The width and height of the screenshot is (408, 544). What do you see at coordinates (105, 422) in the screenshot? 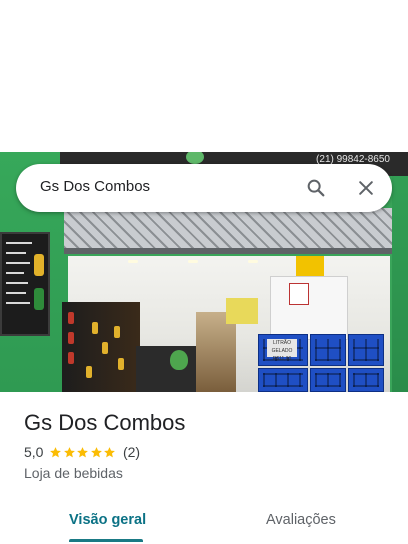
I see `place-title: Gs Dos Combos` at bounding box center [105, 422].